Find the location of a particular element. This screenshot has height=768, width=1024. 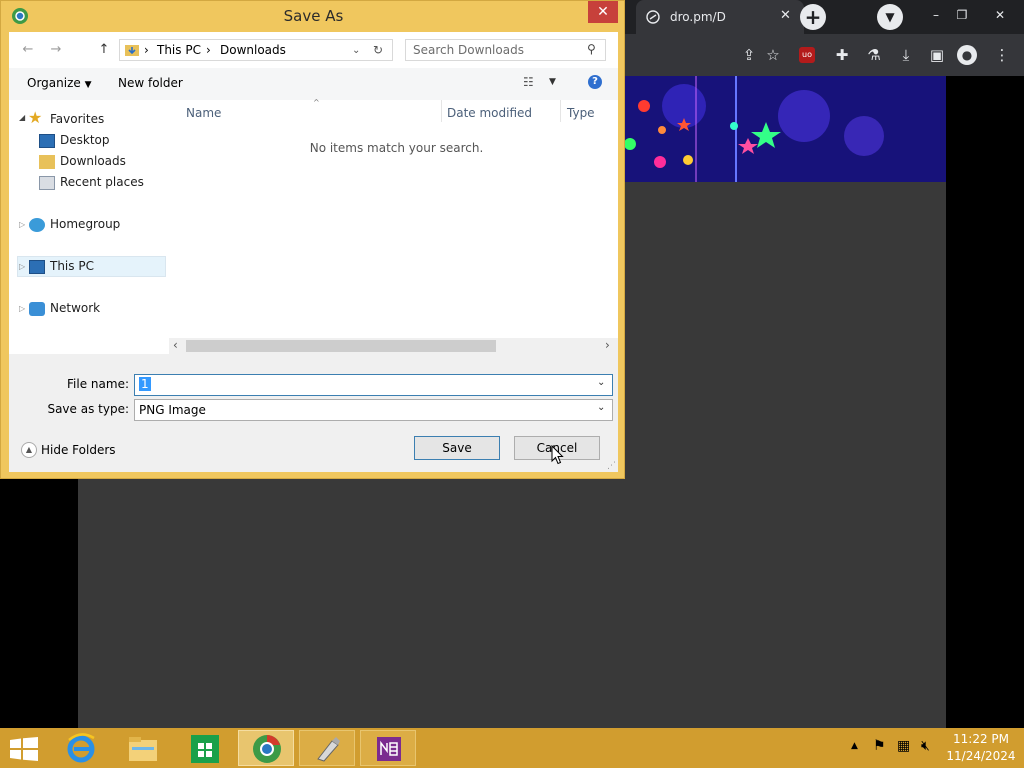

refresh-icon: ↻ is located at coordinates (378, 50).